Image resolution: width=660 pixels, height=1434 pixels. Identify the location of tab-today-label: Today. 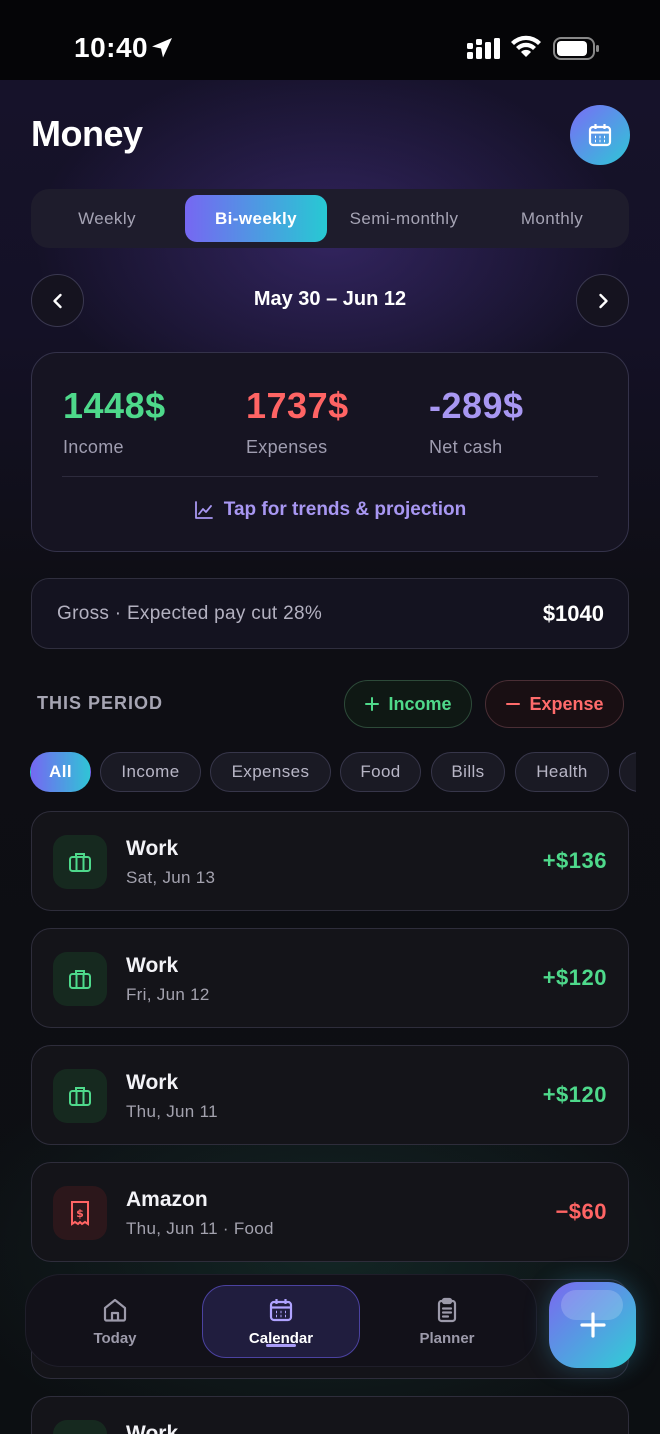
(115, 1338).